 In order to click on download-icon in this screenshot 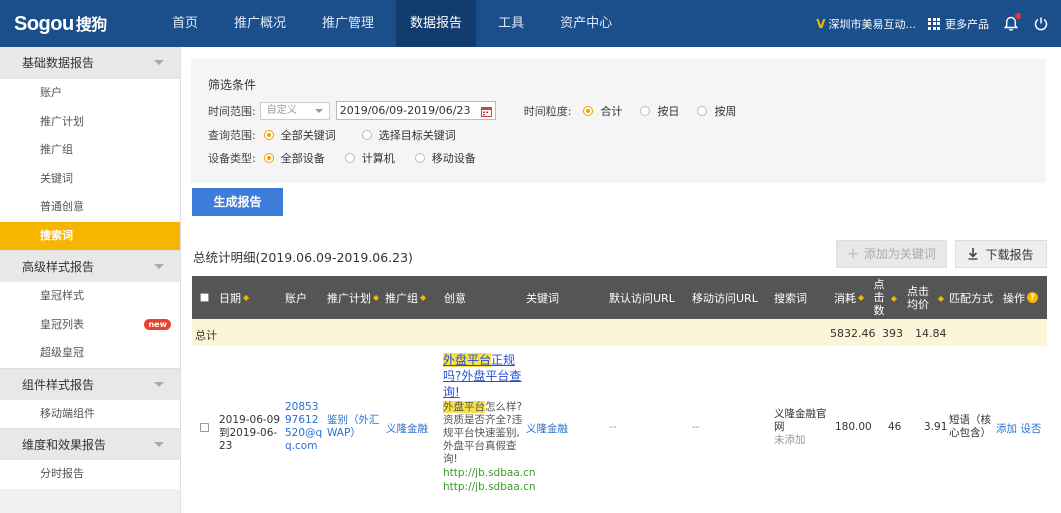, I will do `click(973, 254)`.